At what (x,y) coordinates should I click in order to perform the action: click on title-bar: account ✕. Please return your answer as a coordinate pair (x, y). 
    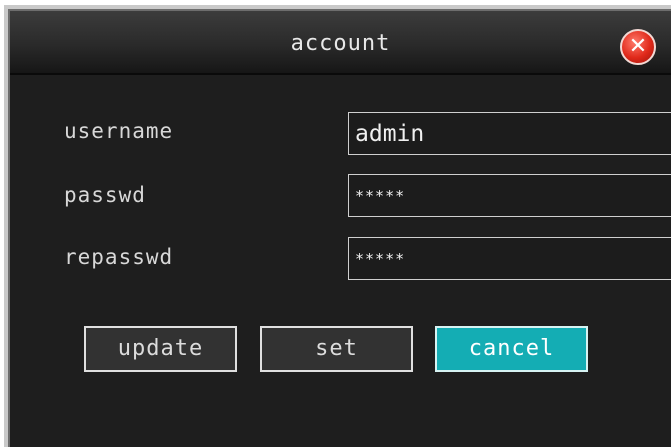
    Looking at the image, I should click on (340, 43).